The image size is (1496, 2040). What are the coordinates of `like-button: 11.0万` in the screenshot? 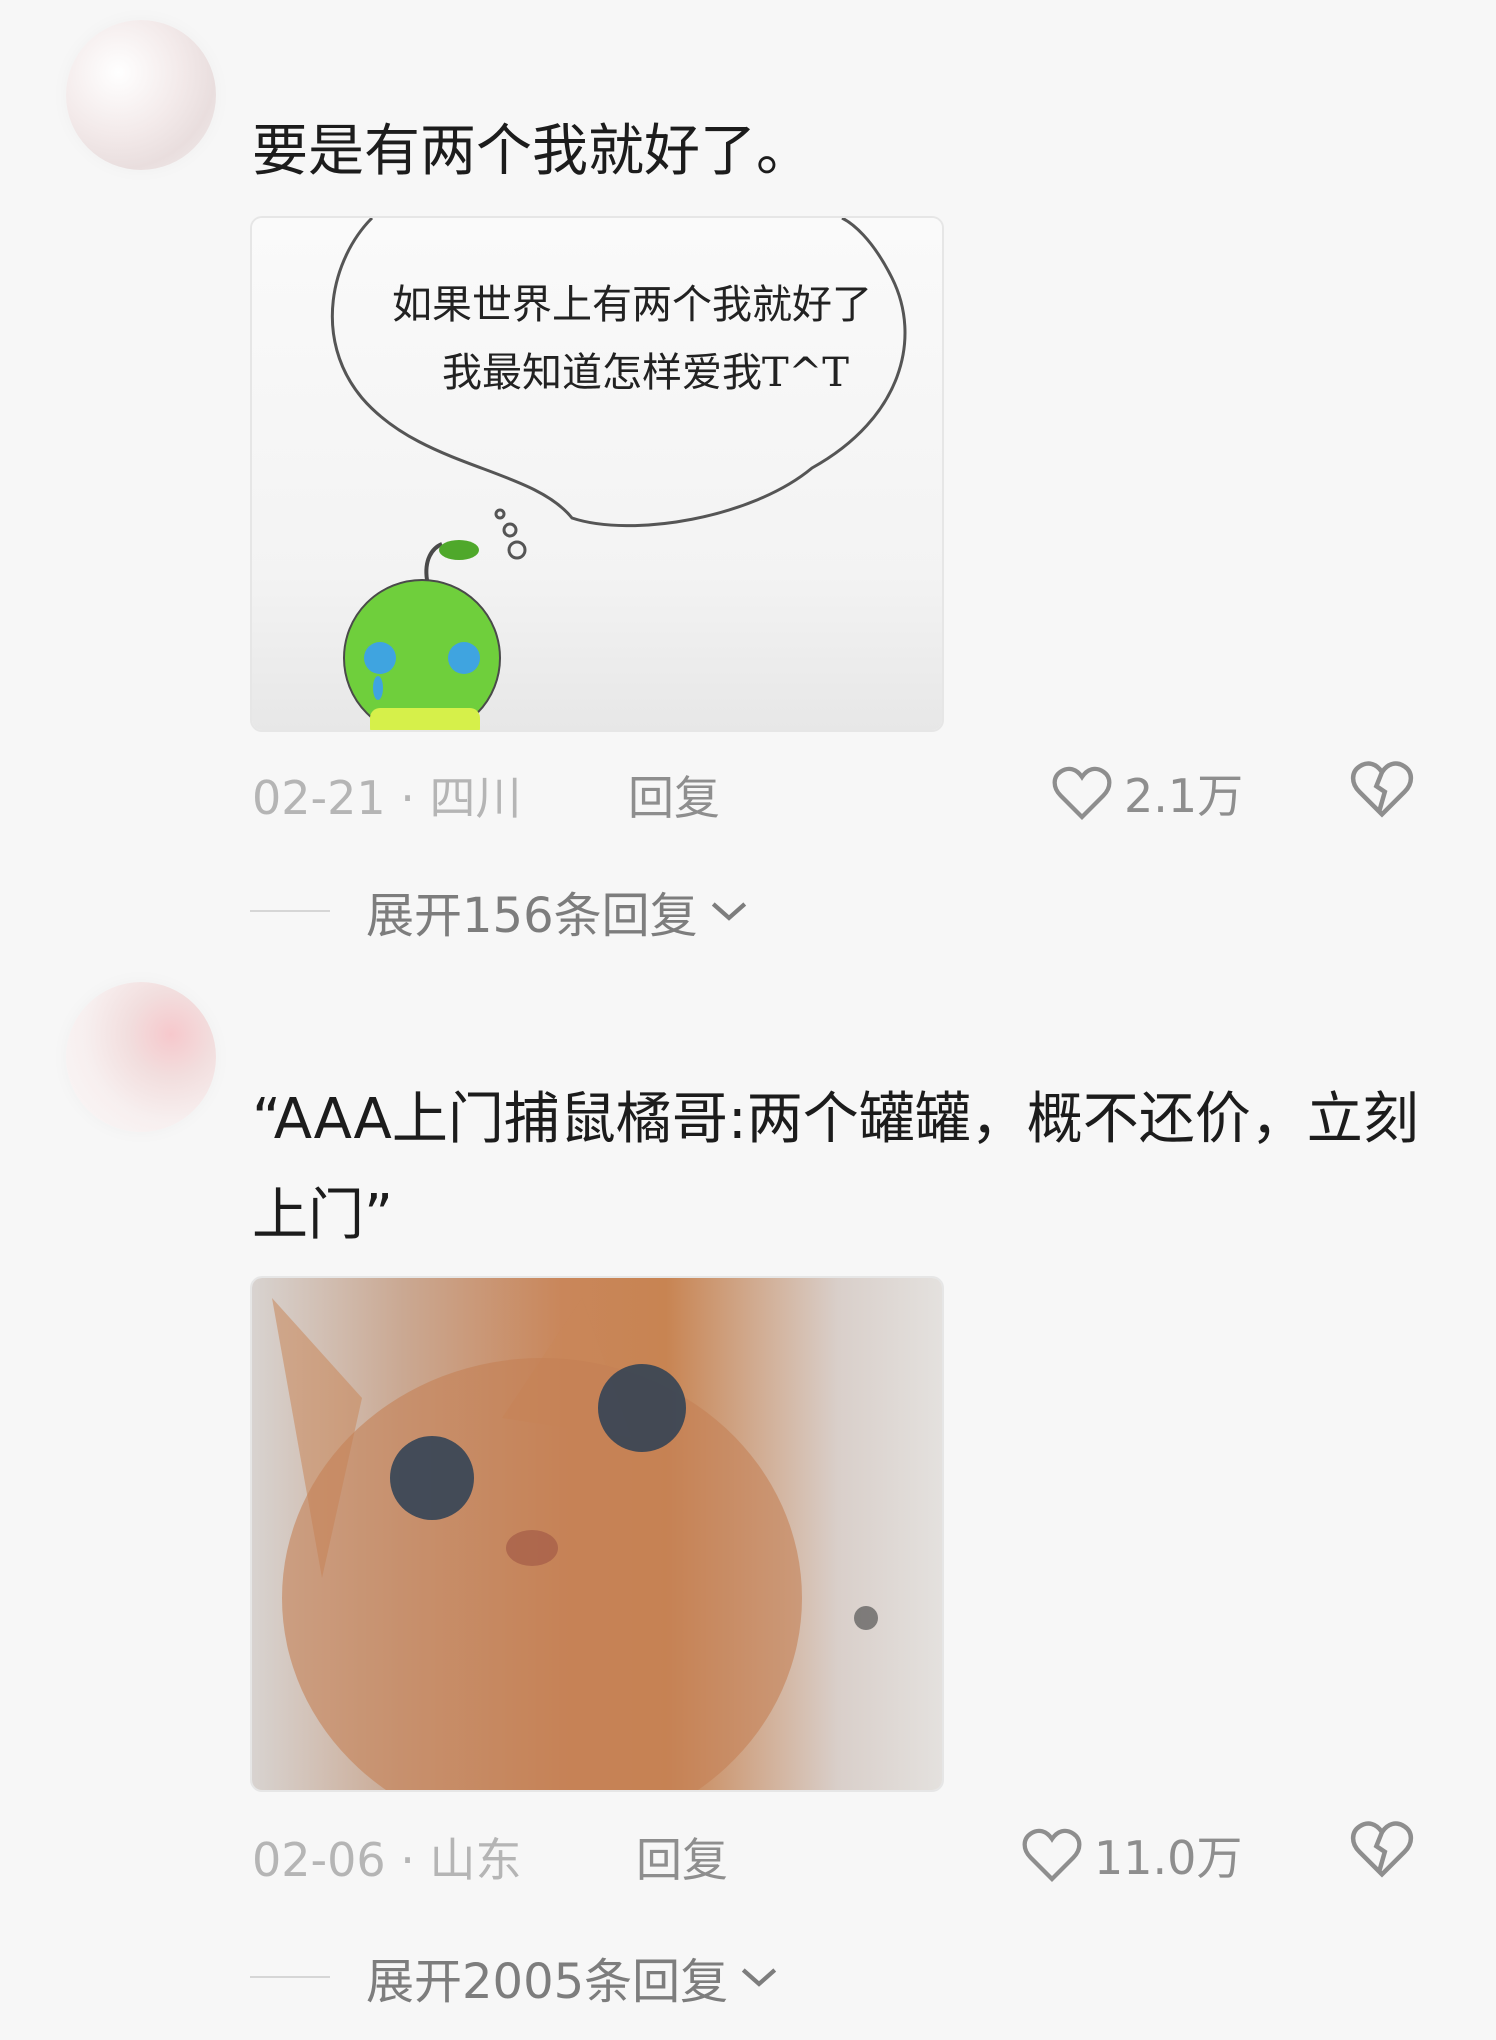 It's located at (1131, 1855).